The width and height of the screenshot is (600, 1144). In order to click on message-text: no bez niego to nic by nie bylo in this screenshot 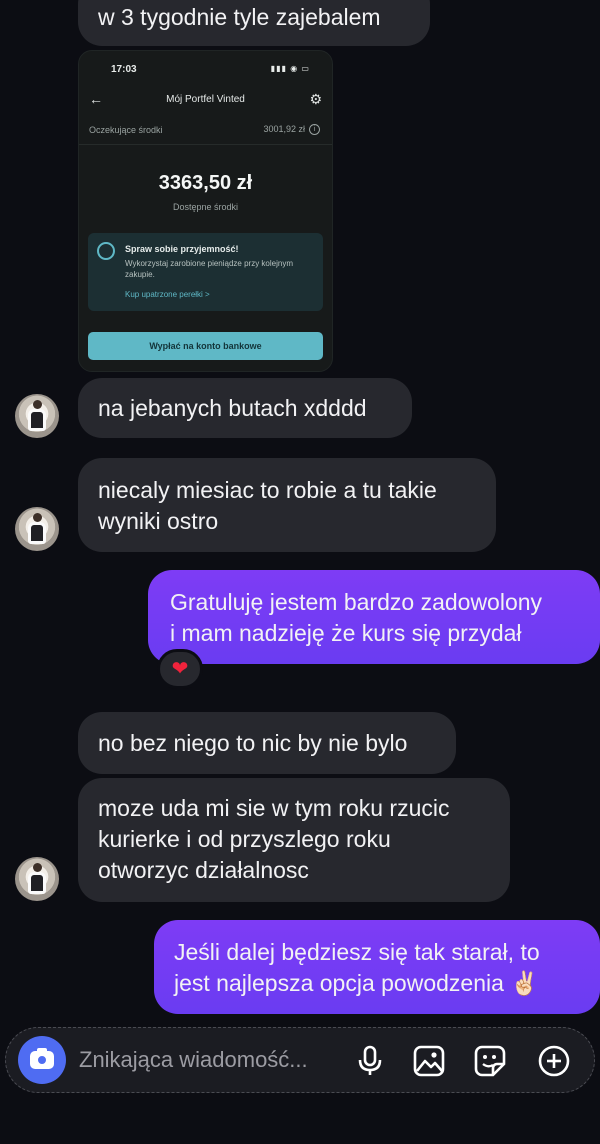, I will do `click(253, 743)`.